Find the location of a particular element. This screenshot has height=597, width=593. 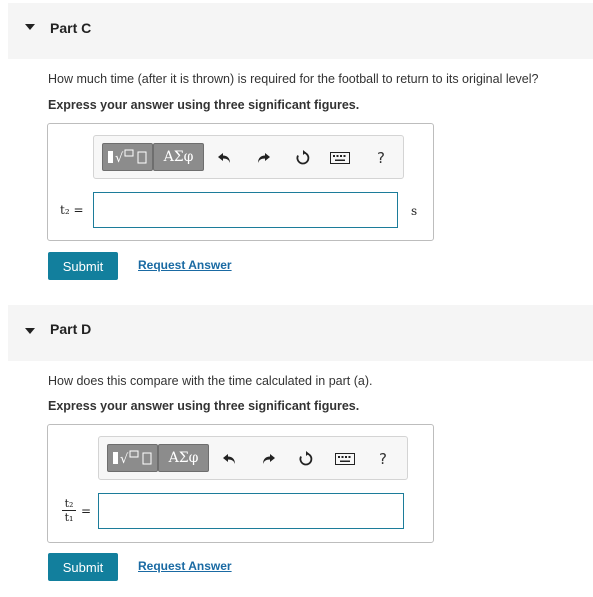

part-c-request-answer-link: Request Answer is located at coordinates (185, 265).